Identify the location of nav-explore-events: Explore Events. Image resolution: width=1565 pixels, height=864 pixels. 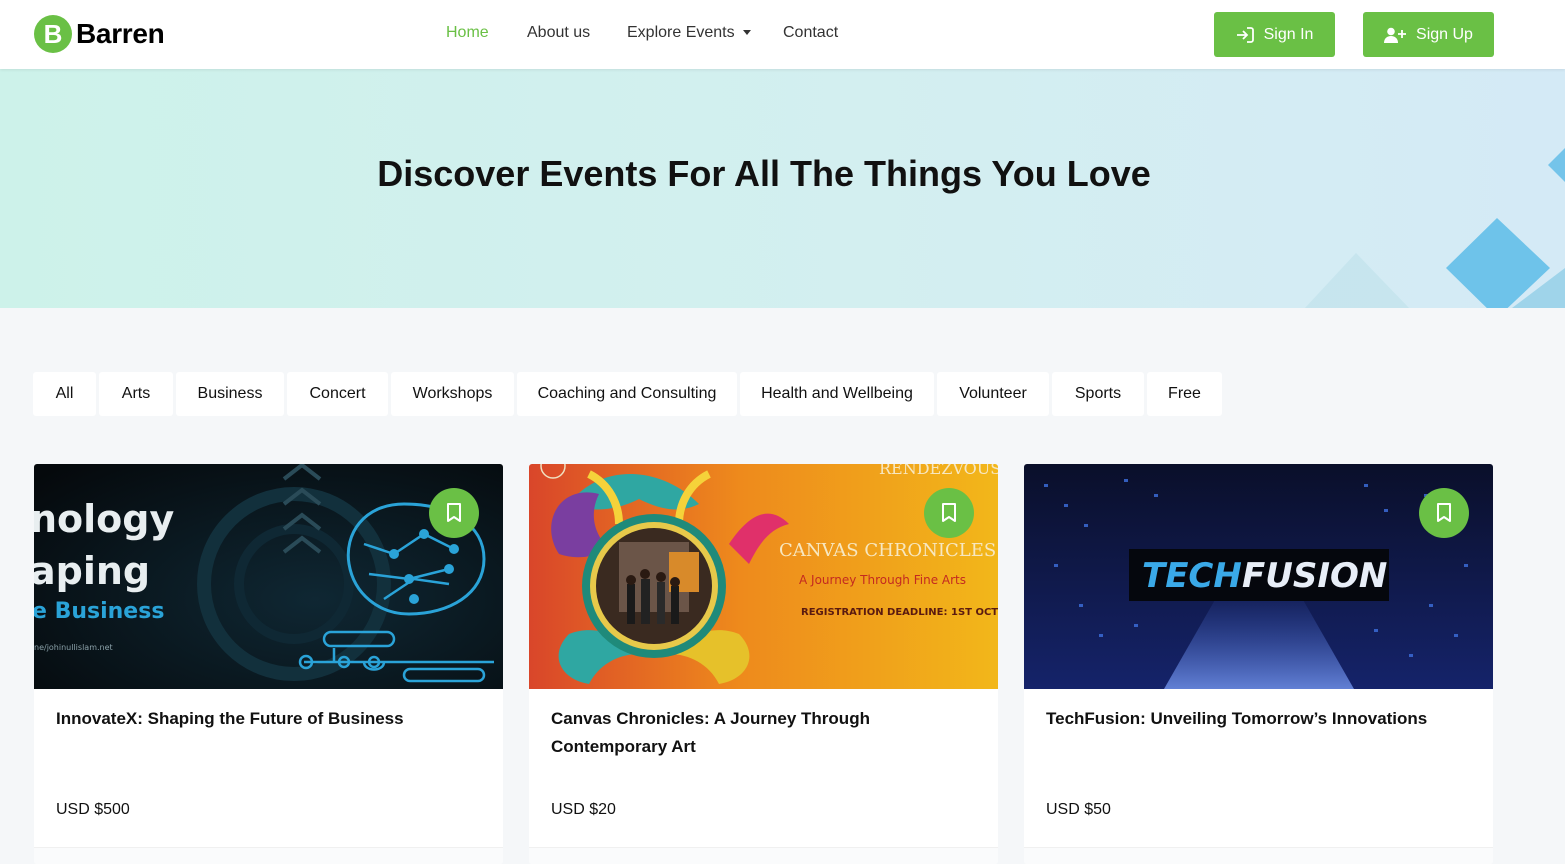
(689, 33).